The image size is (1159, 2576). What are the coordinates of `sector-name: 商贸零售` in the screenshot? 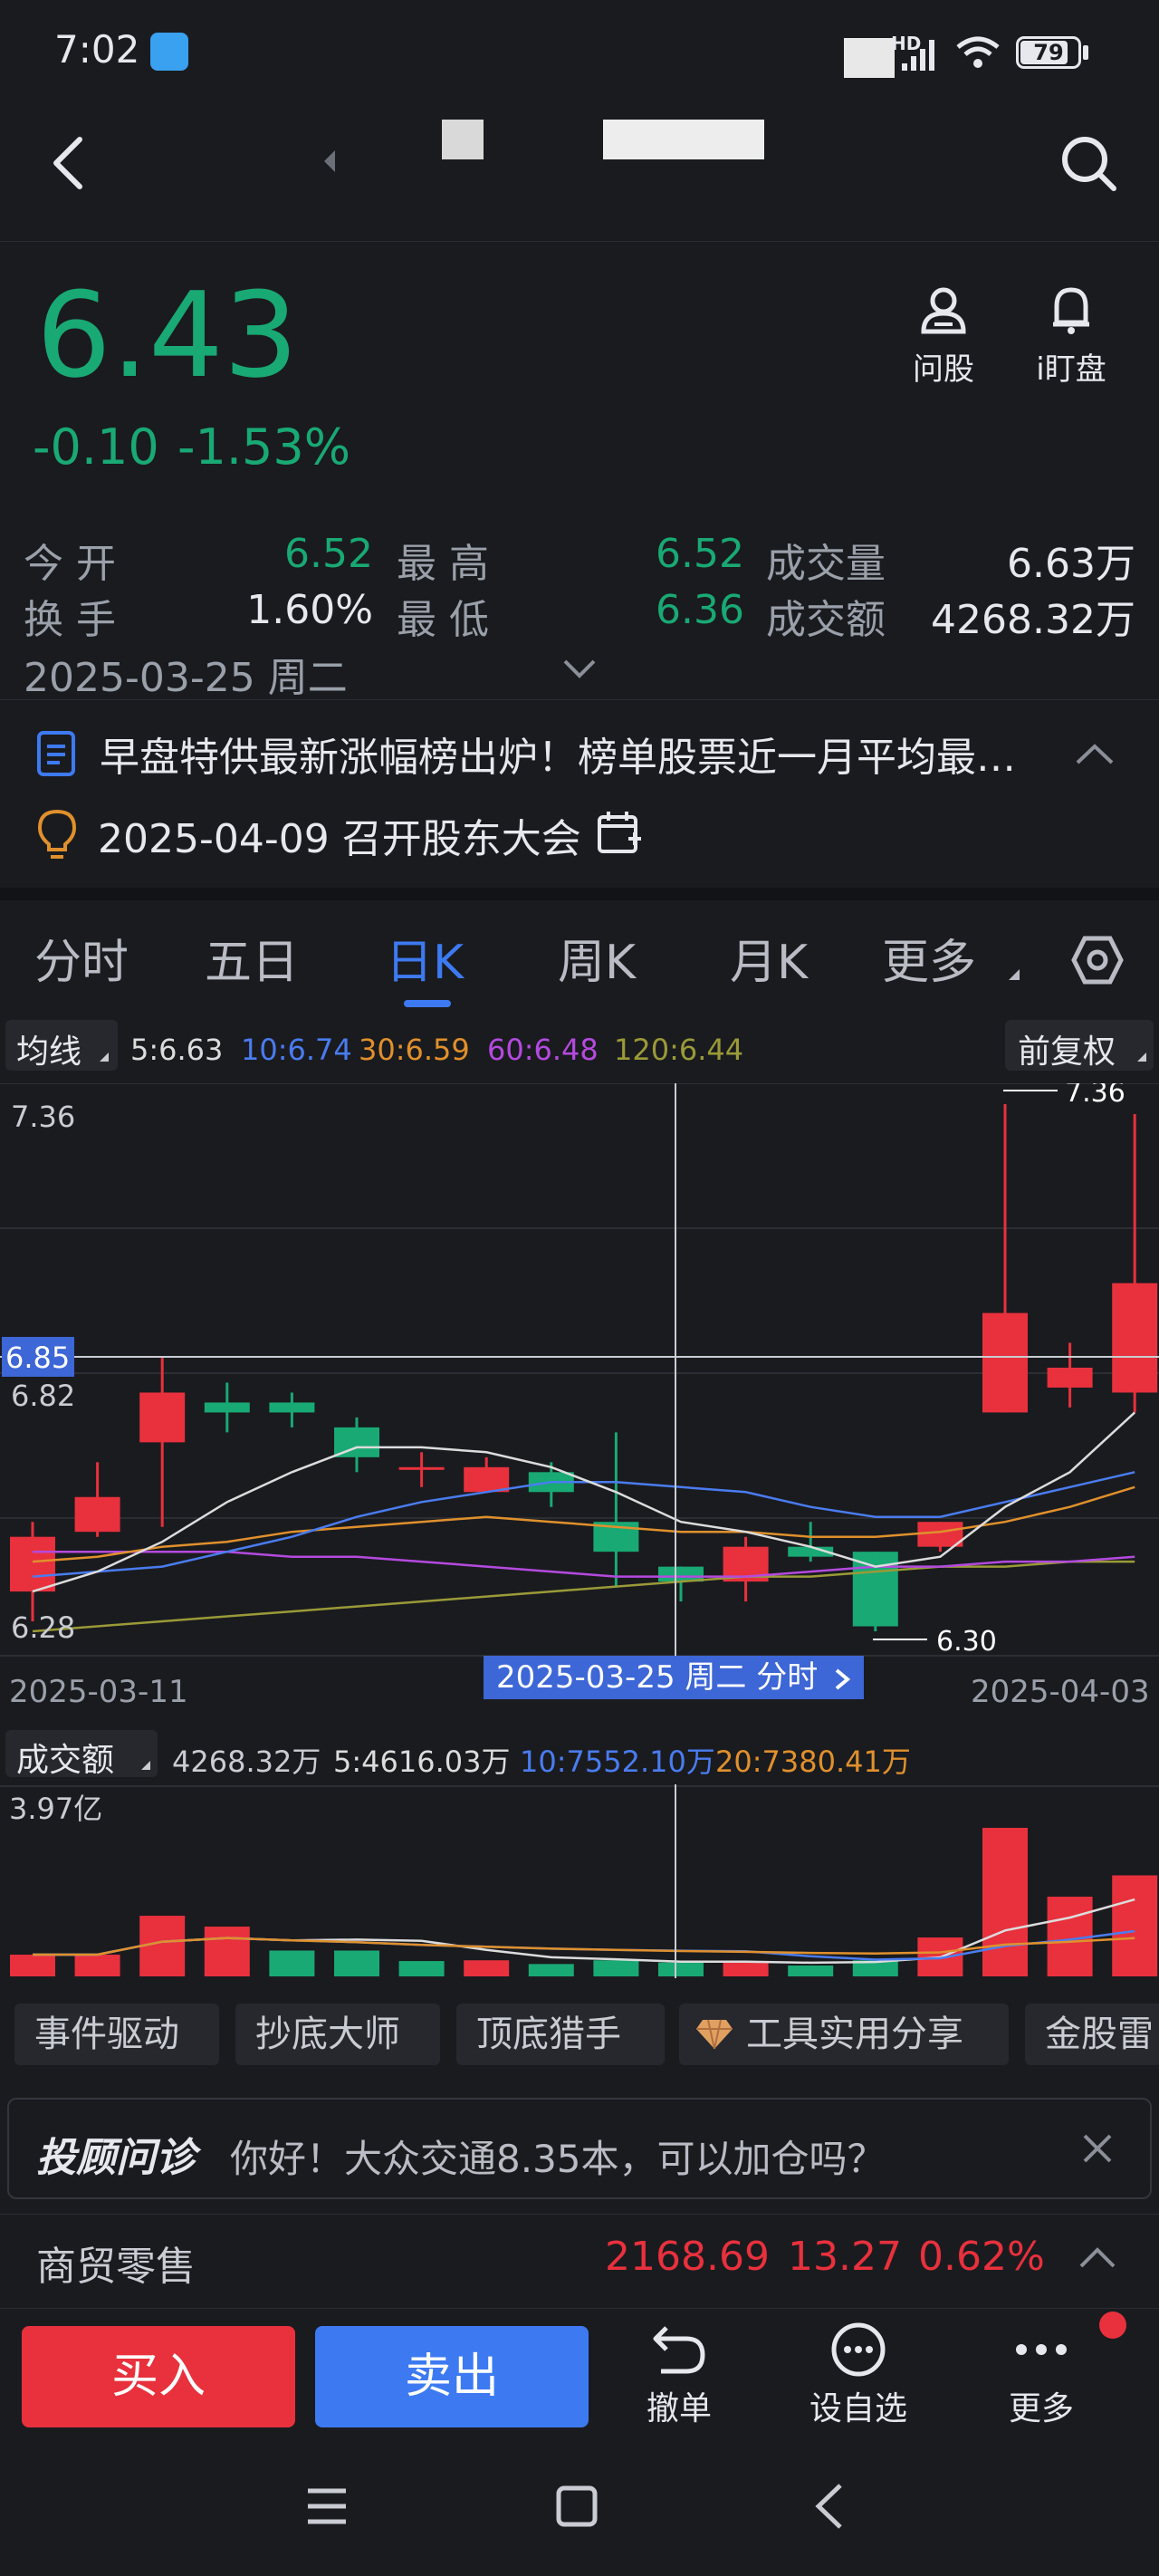 It's located at (116, 2263).